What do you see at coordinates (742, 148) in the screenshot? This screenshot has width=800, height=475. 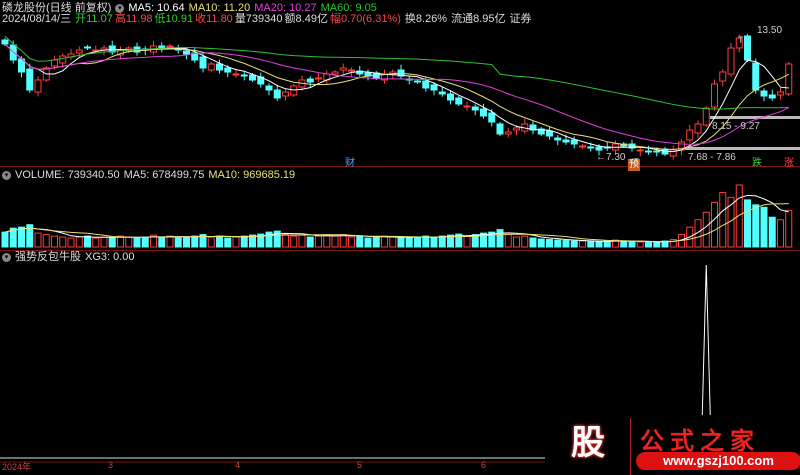 I see `price-band-lower` at bounding box center [742, 148].